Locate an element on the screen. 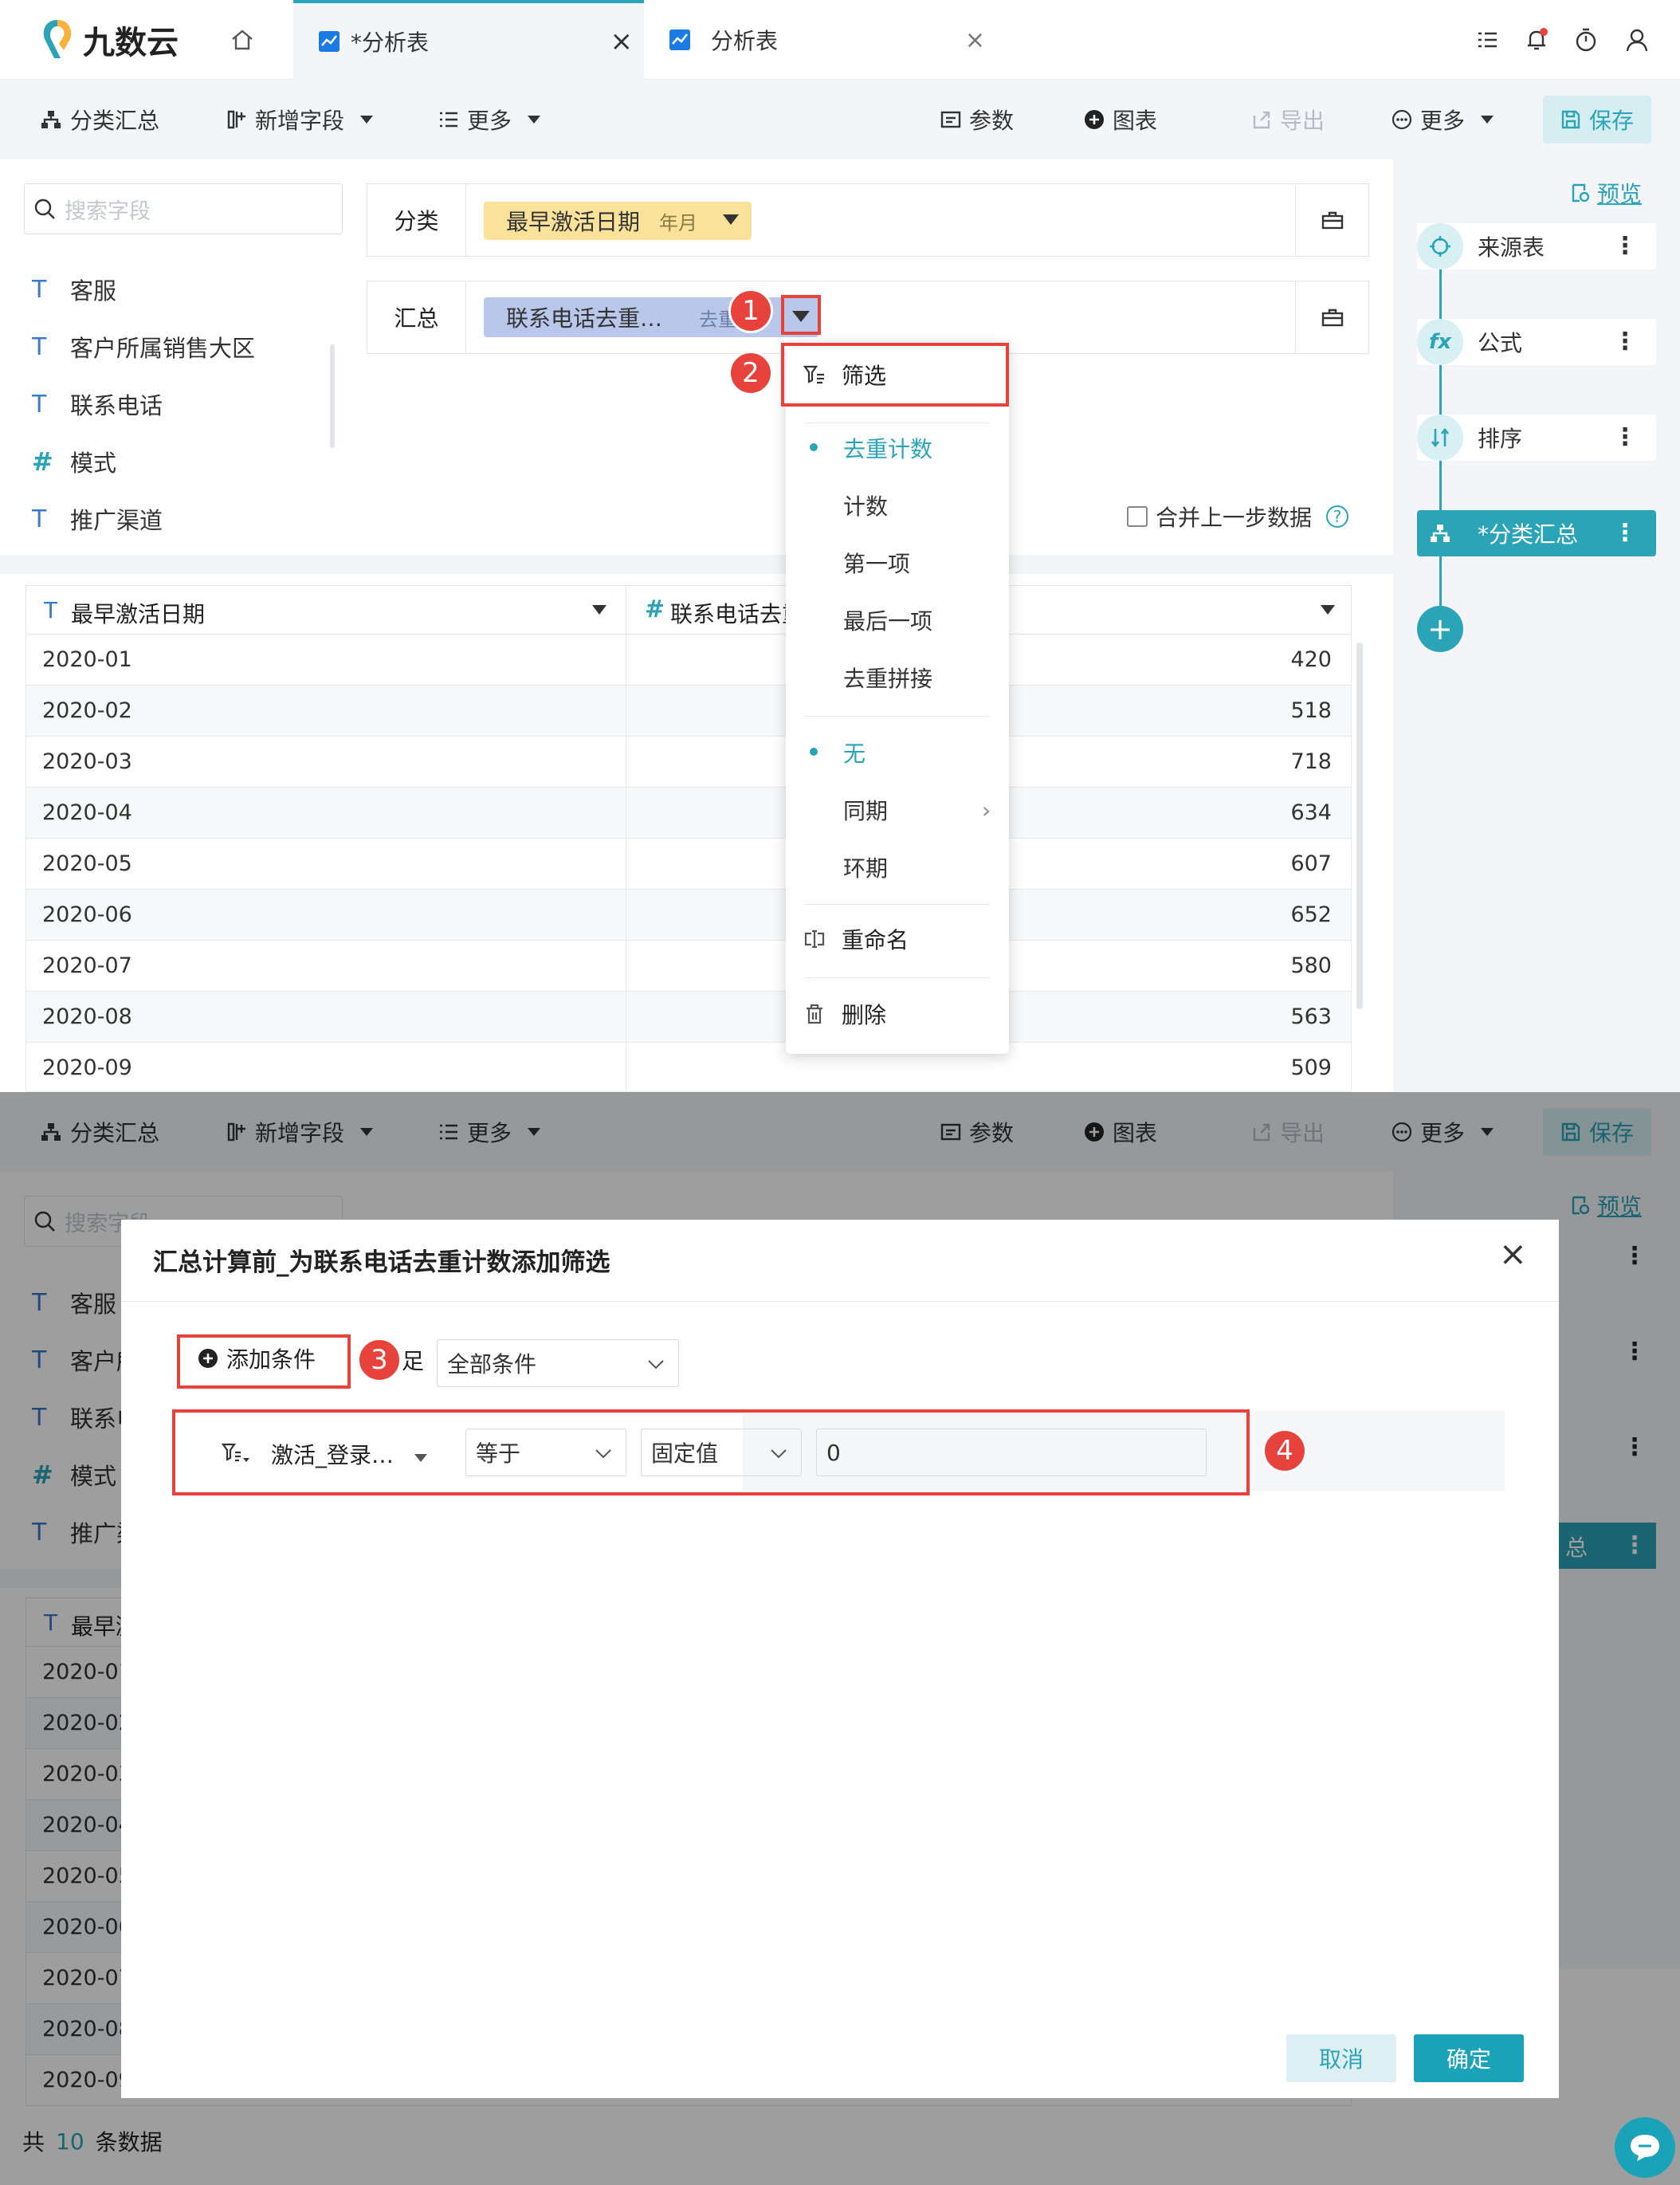 Image resolution: width=1680 pixels, height=2185 pixels. menu-item-distinct-concat: 去重拼接 is located at coordinates (887, 678).